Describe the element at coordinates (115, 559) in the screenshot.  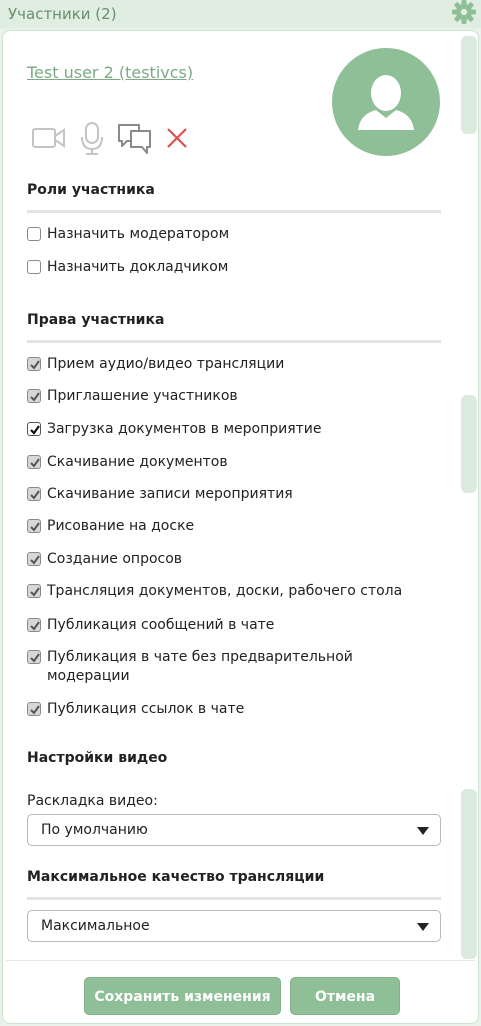
I see `checkbox-label: Создание опросов` at that location.